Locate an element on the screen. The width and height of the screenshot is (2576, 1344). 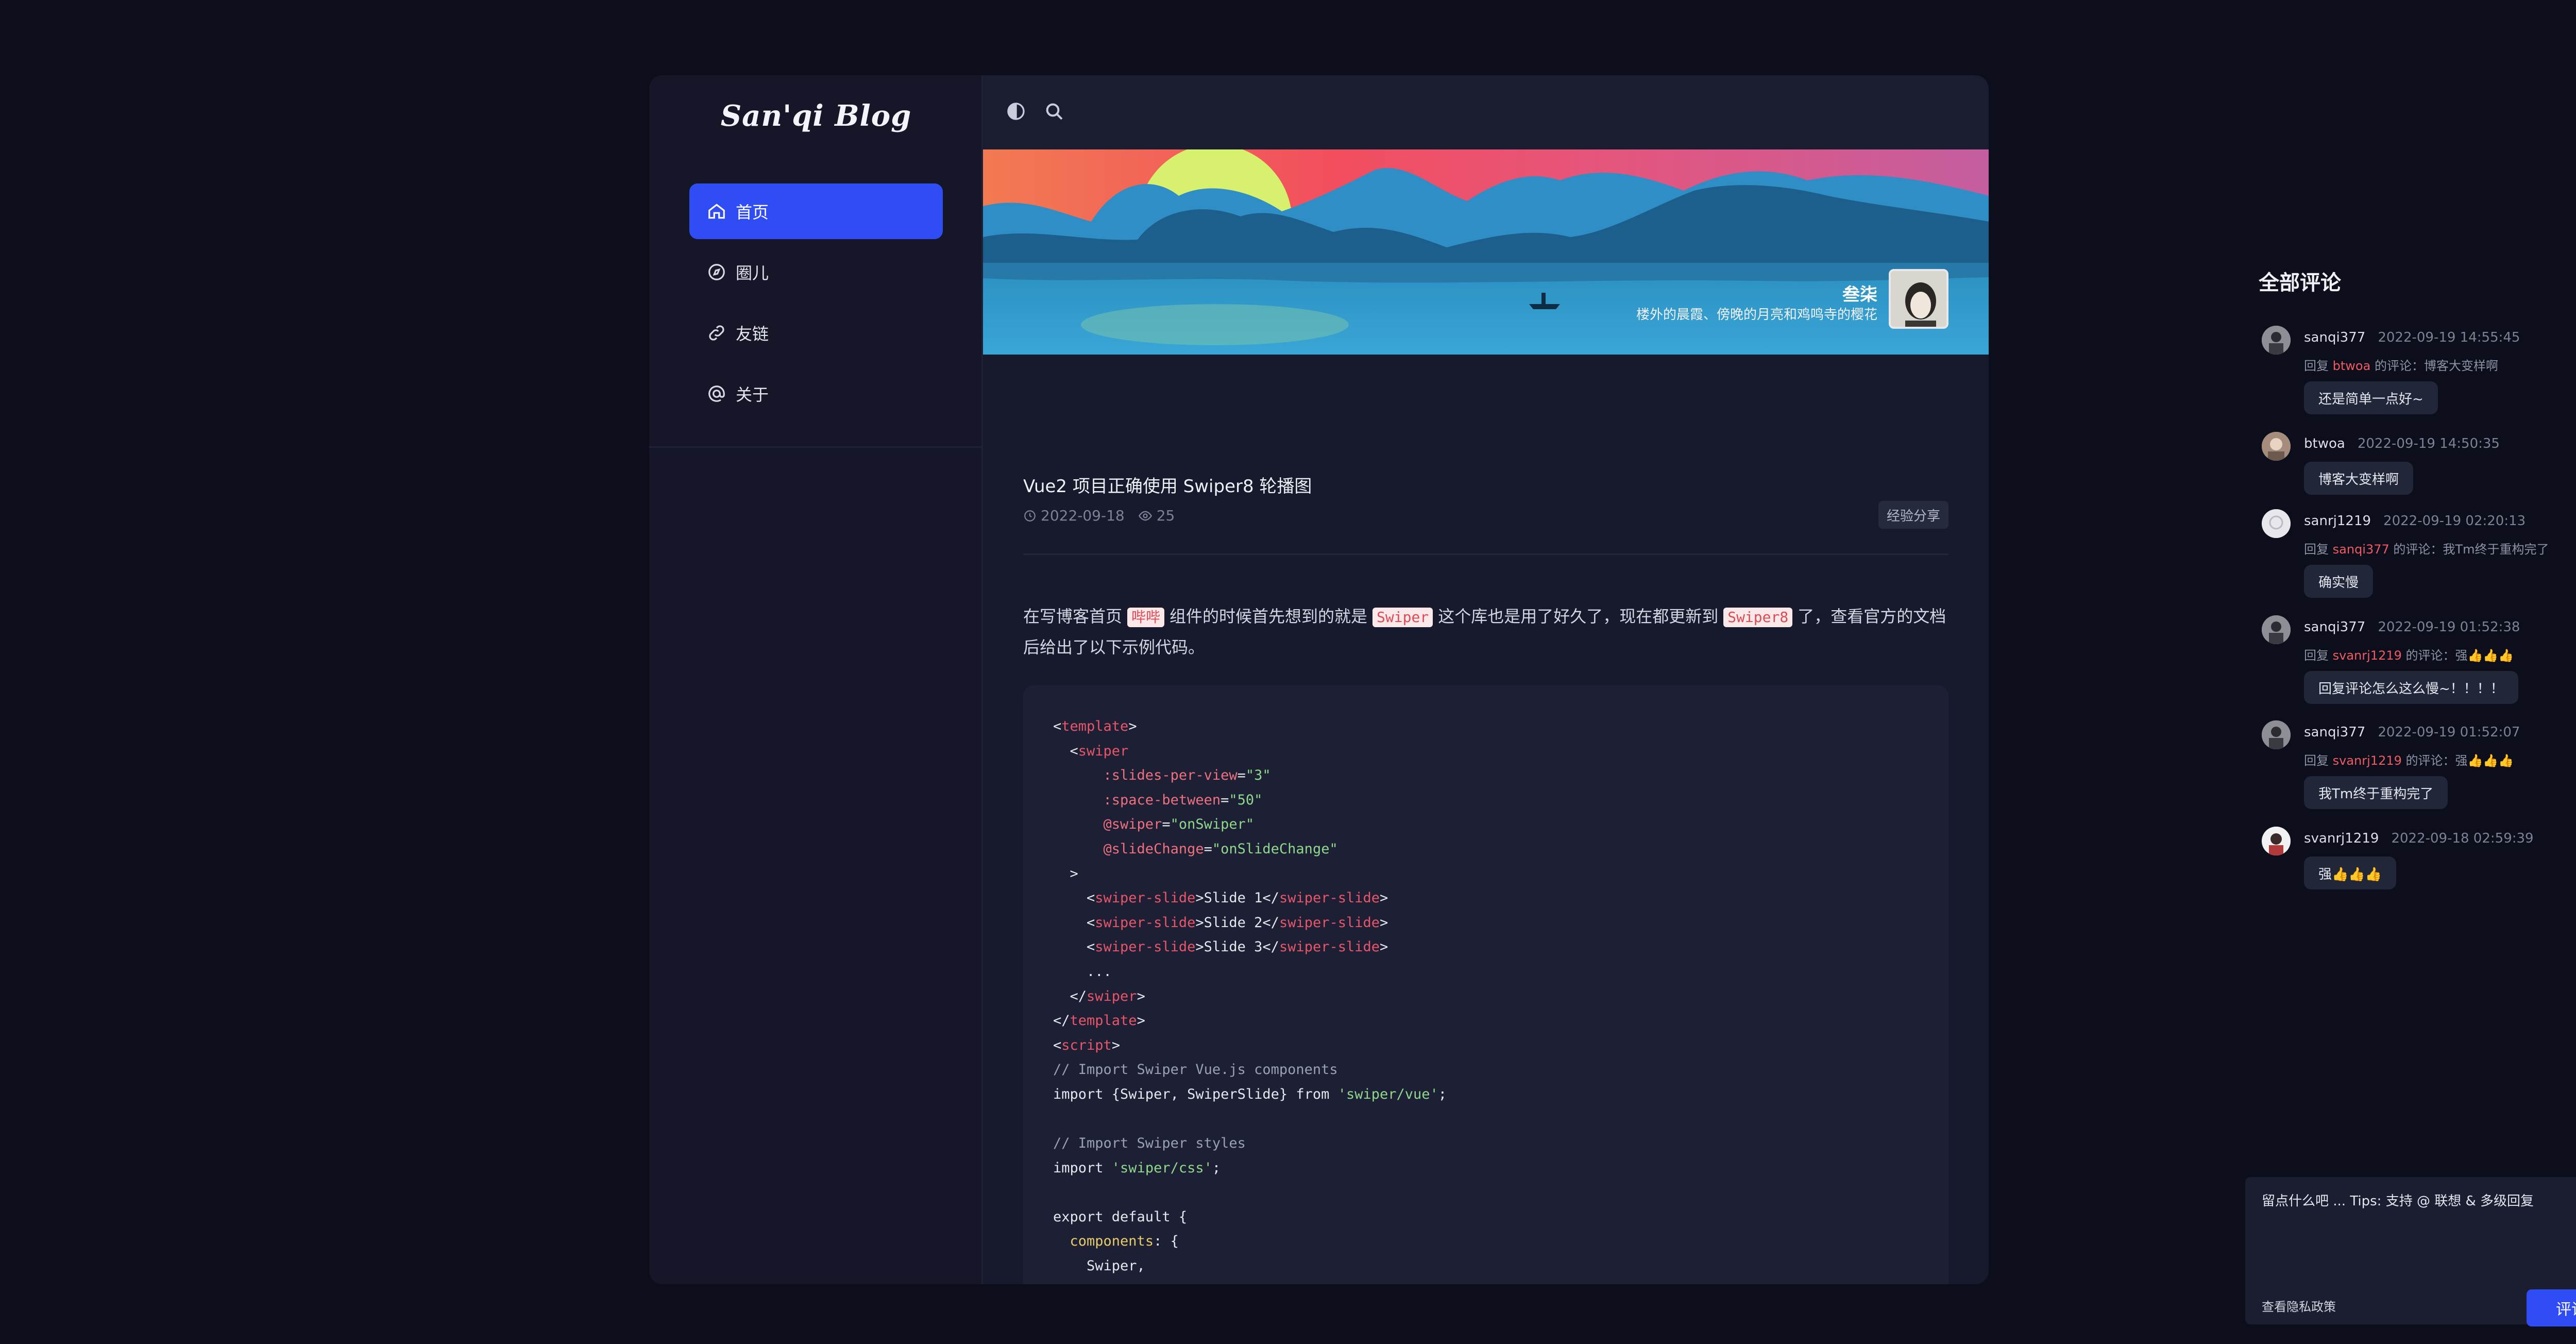
clock-icon is located at coordinates (1030, 516).